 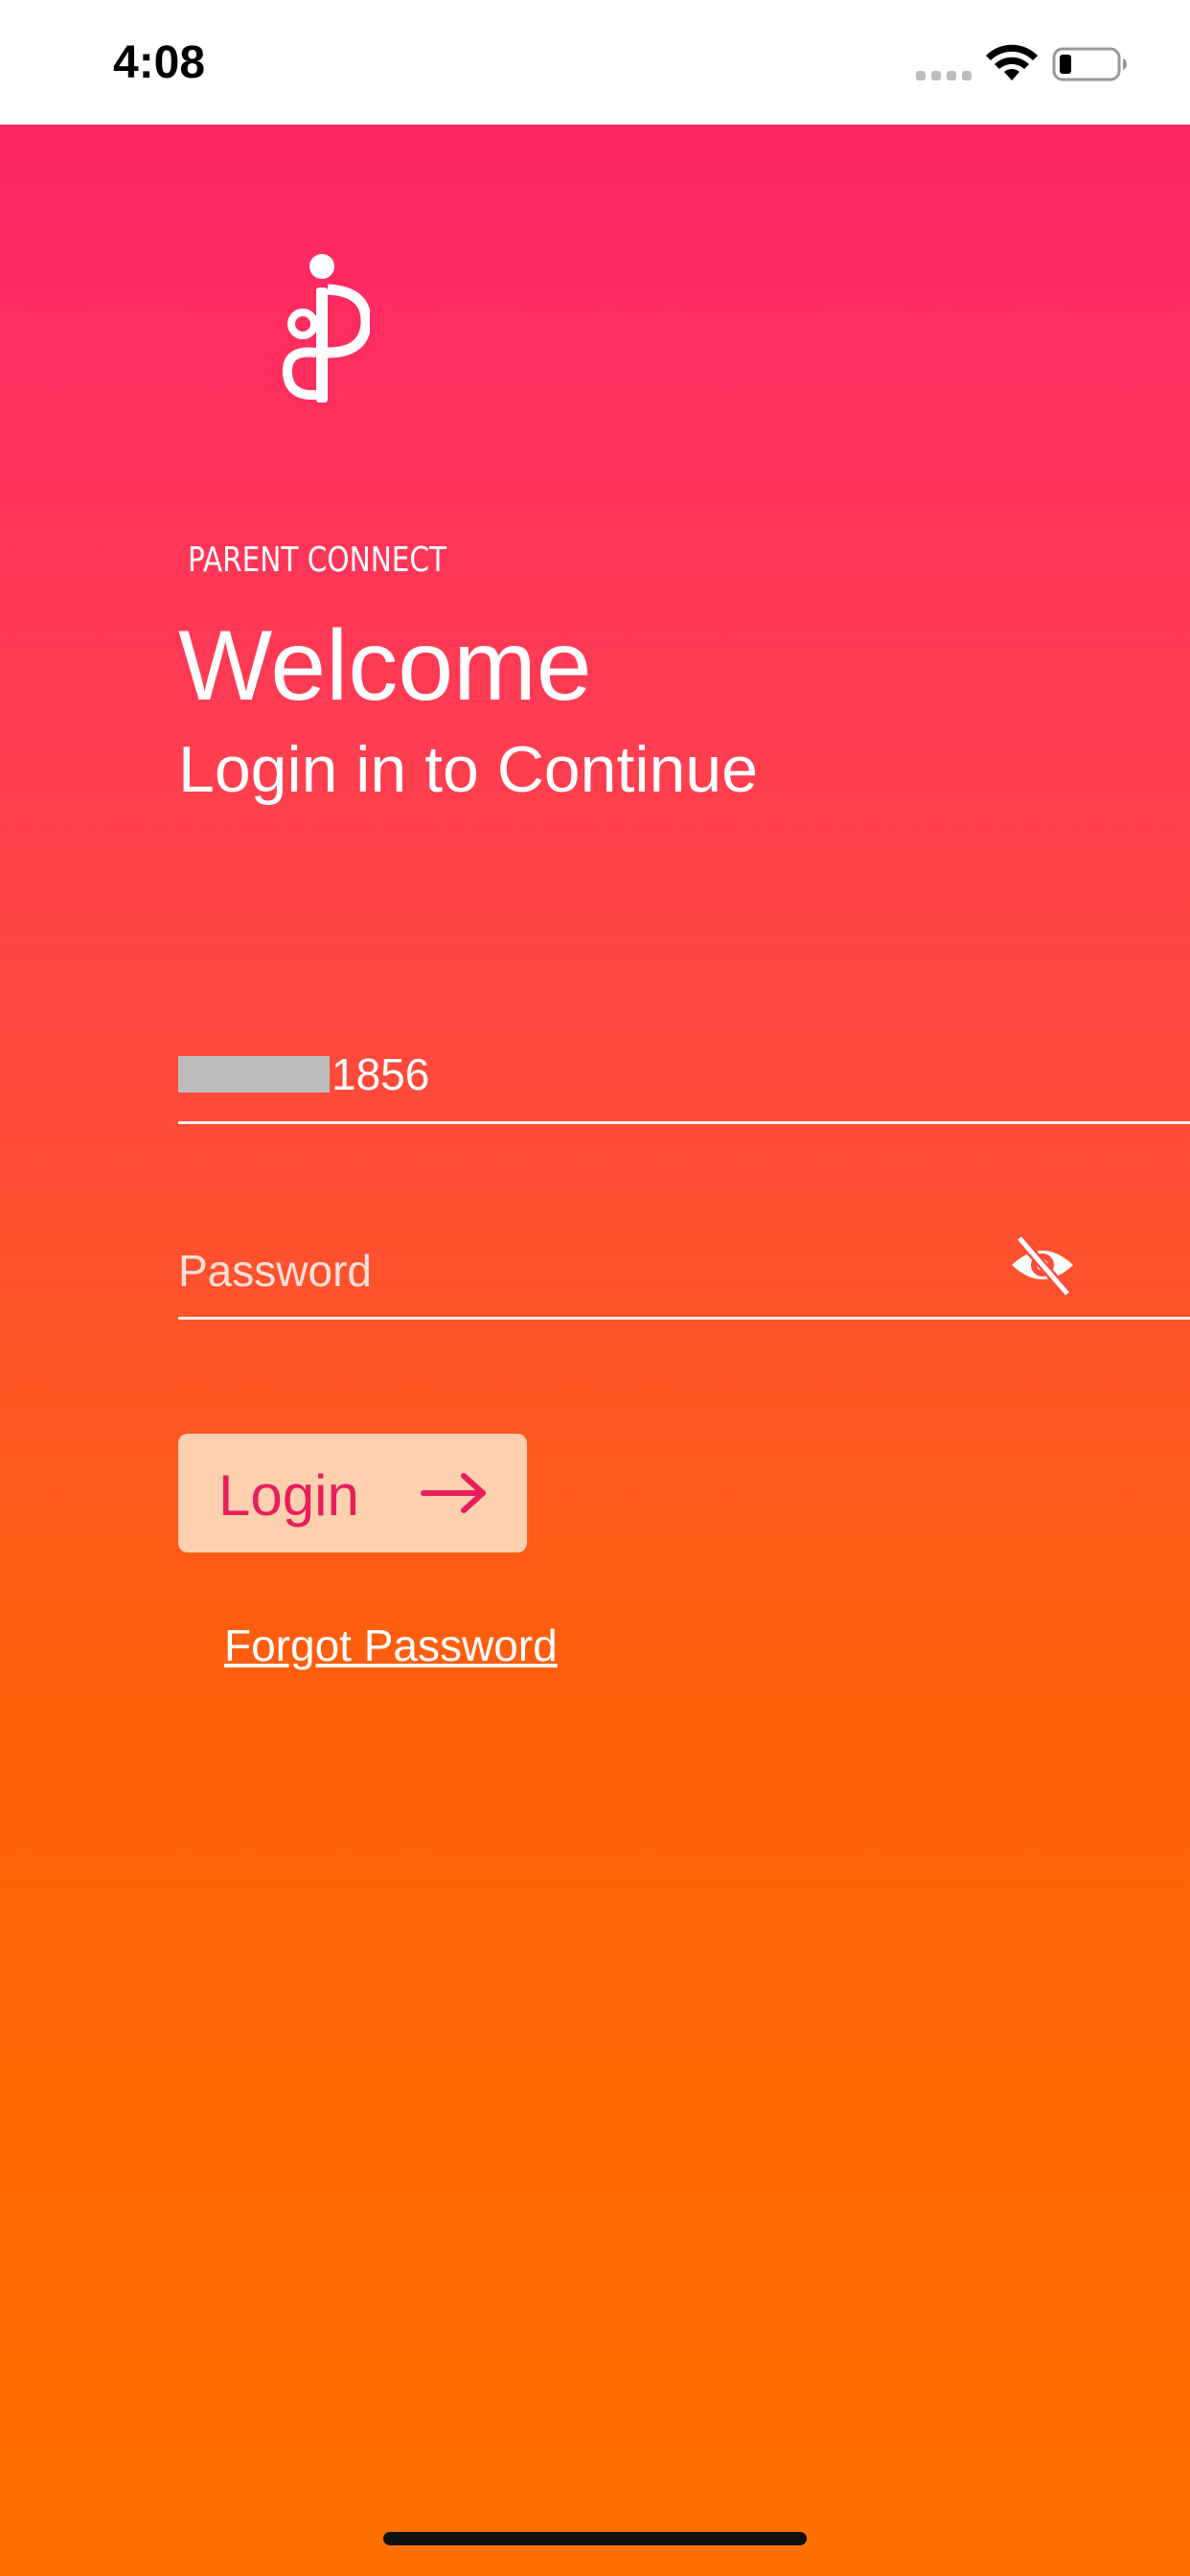 I want to click on logo-text: PARENT CONNECT, so click(x=318, y=560).